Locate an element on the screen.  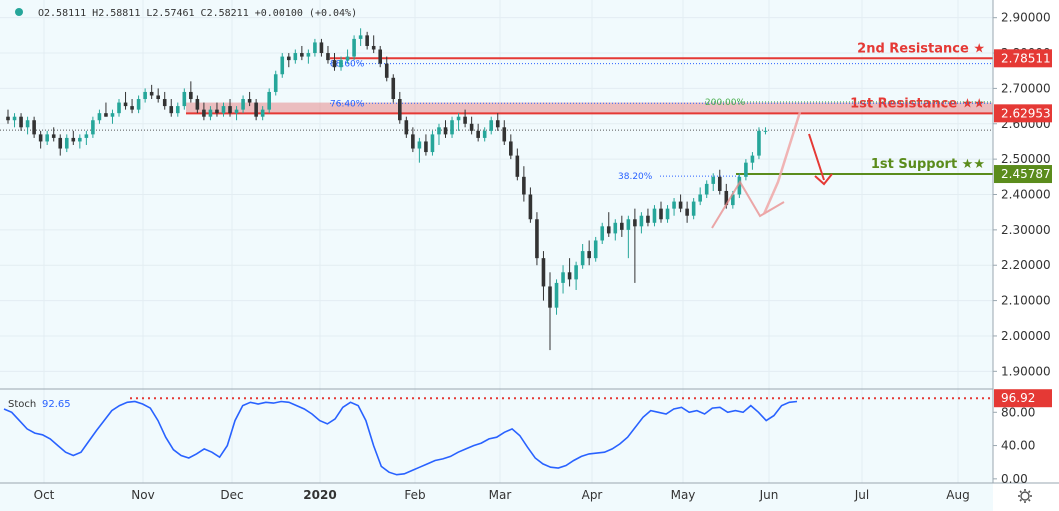
price-tag-label: 2.45787 is located at coordinates (1026, 174).